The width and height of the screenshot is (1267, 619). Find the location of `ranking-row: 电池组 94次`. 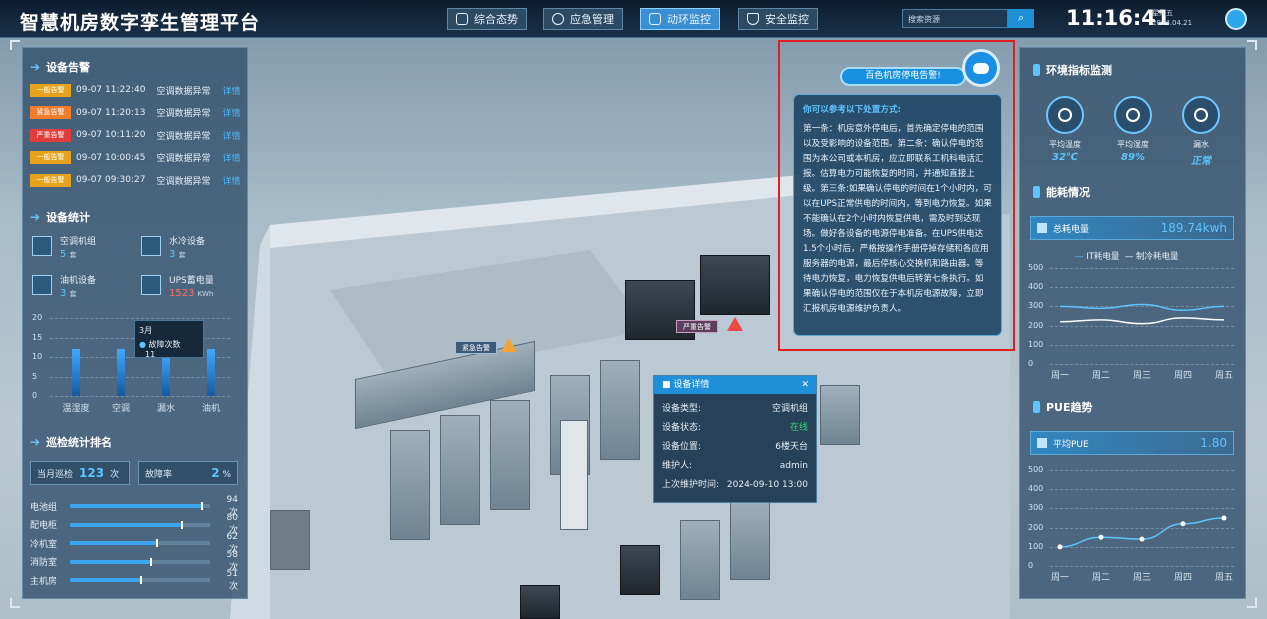

ranking-row: 电池组 94次 is located at coordinates (135, 506).